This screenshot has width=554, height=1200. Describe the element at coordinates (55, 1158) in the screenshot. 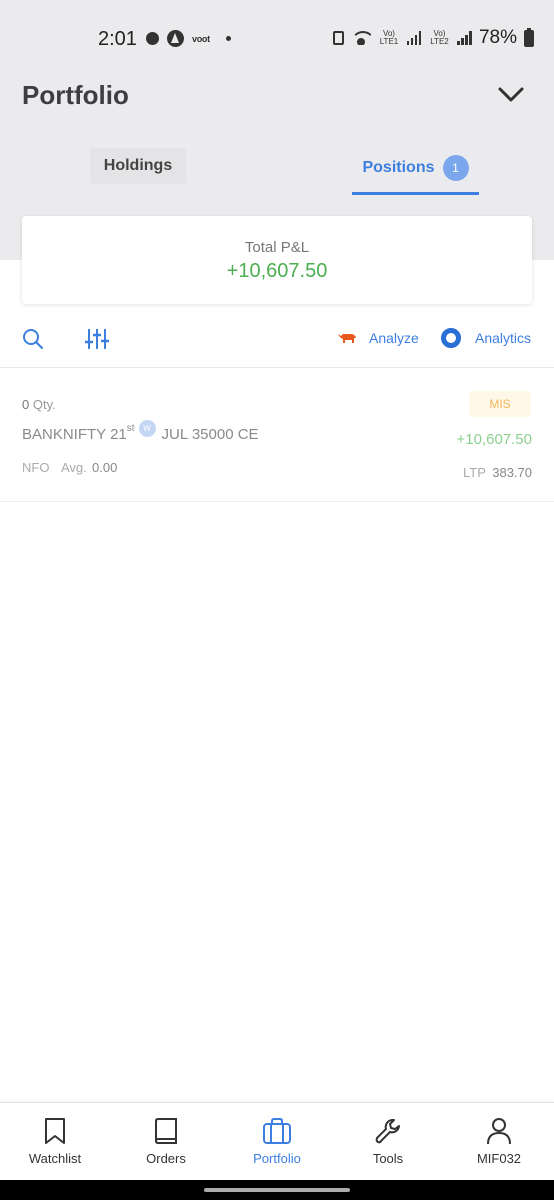

I see `nav-watchlist-label: Watchlist` at that location.